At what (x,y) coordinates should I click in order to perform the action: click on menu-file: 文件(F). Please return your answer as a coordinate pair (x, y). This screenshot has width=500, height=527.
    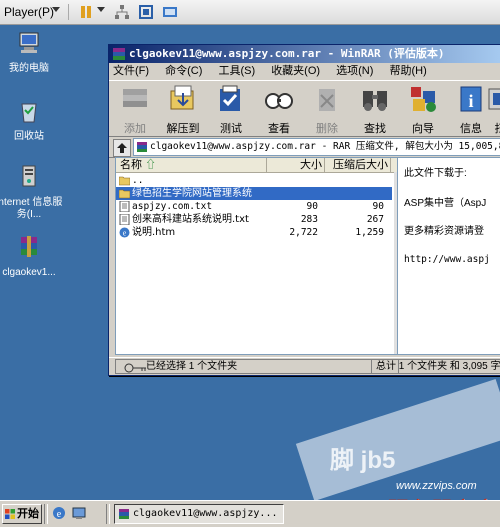
    Looking at the image, I should click on (131, 71).